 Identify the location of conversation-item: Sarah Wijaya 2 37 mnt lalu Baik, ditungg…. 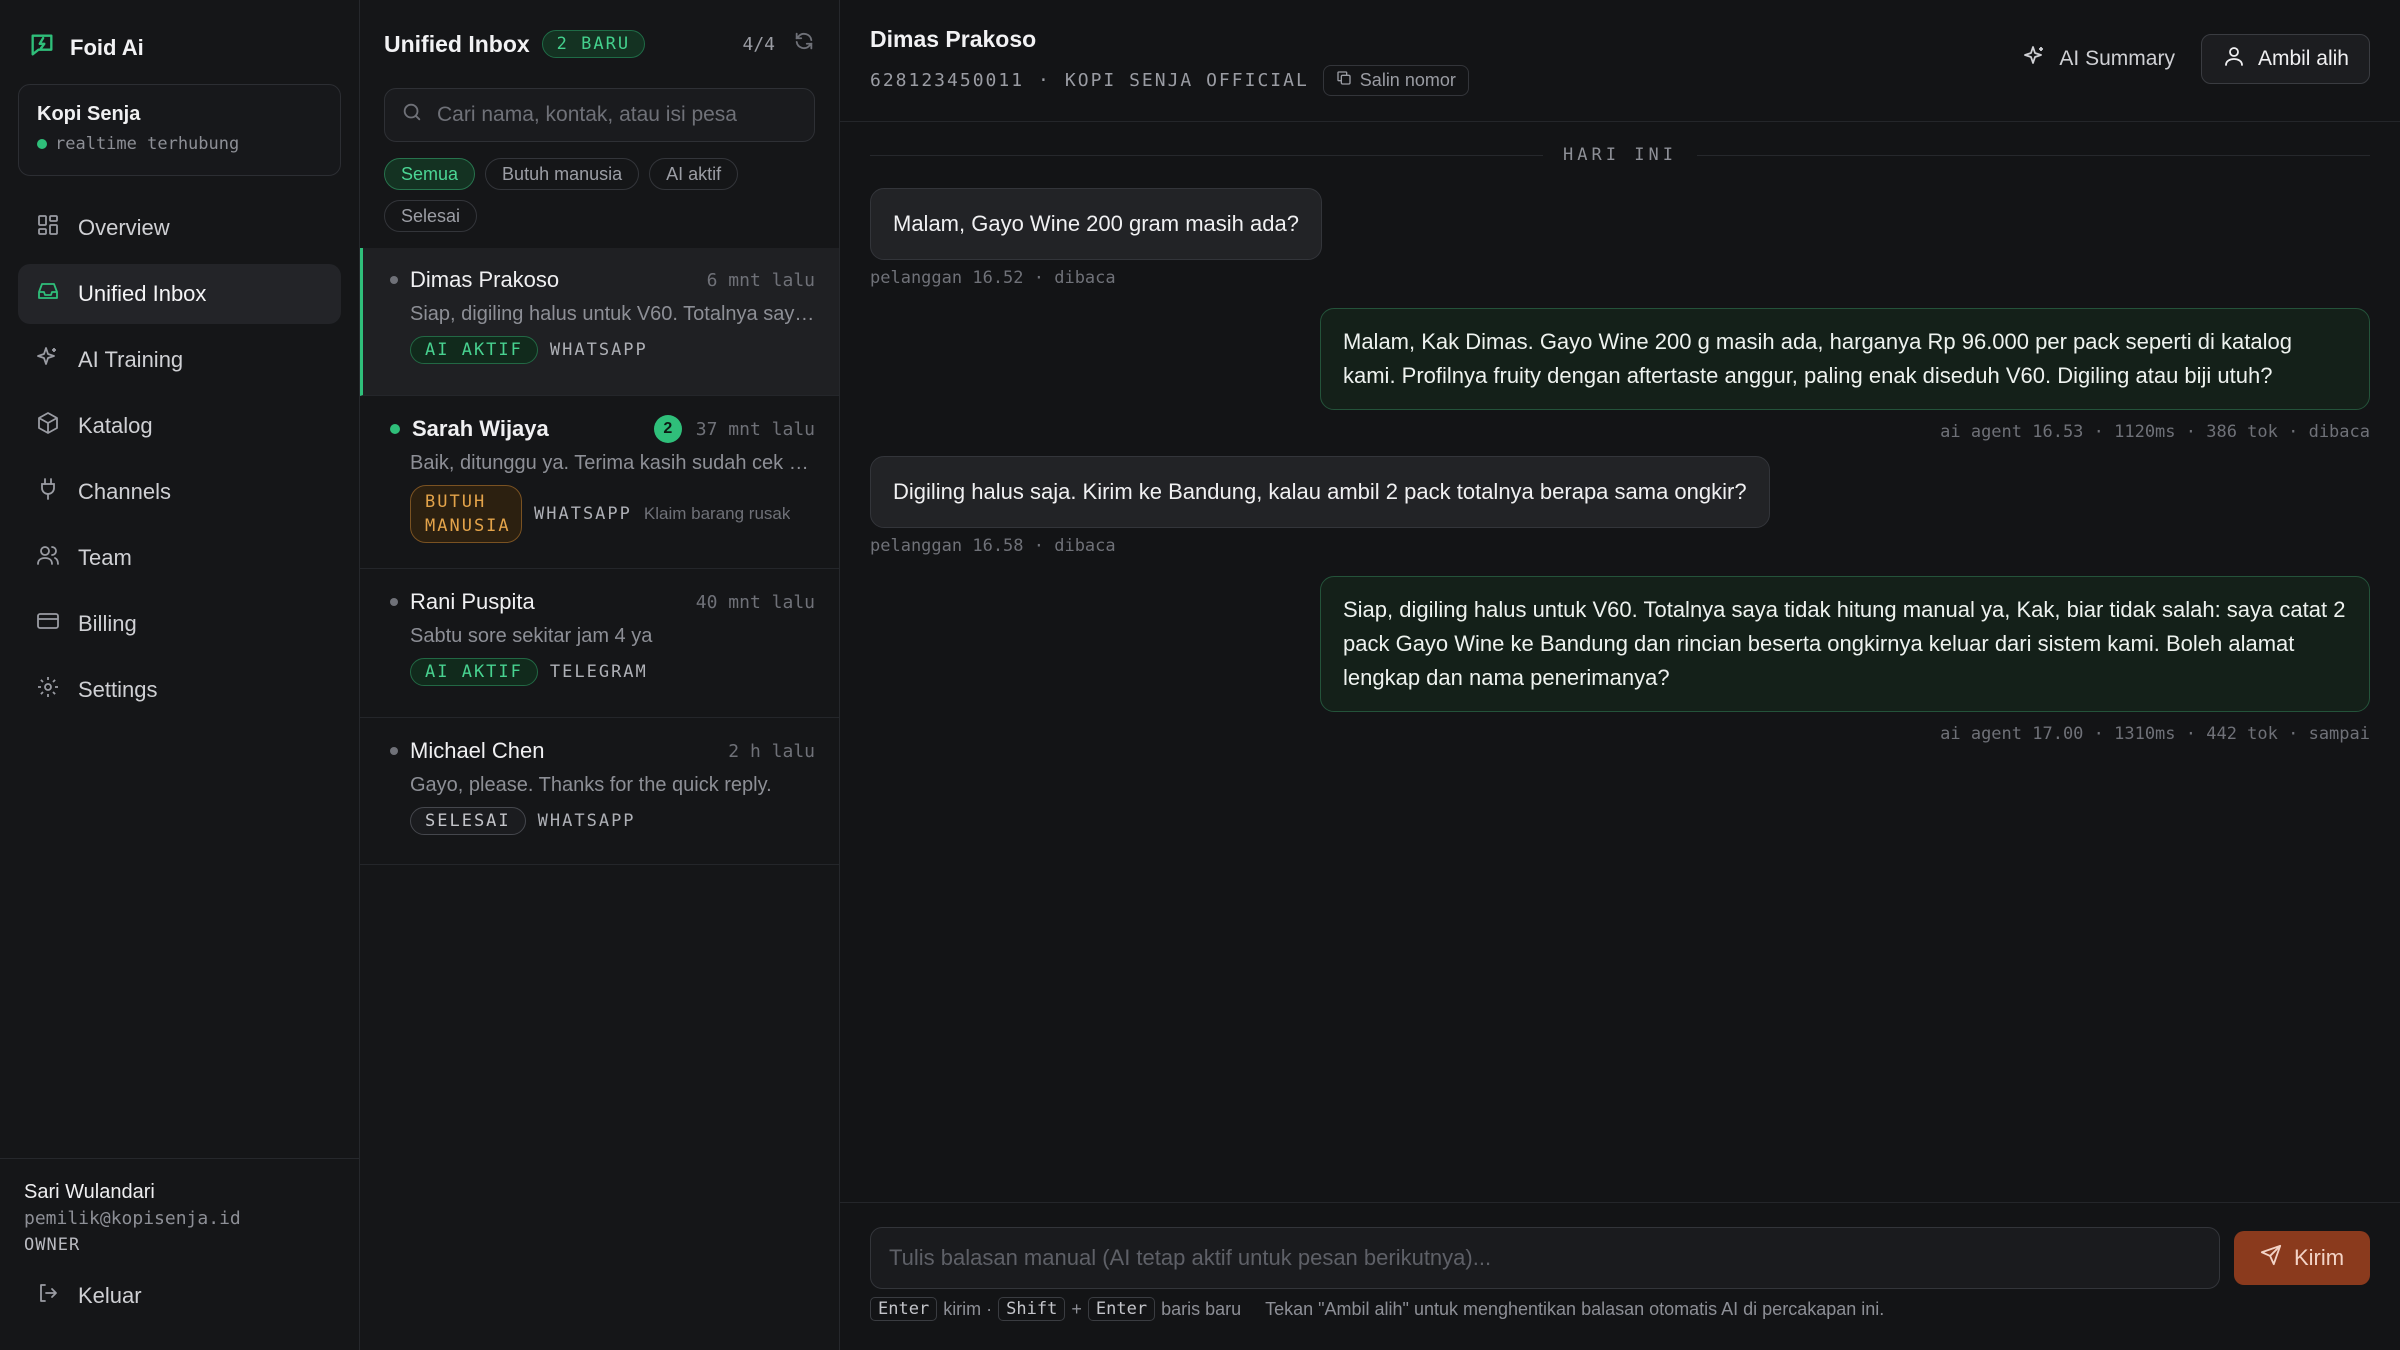
(599, 482).